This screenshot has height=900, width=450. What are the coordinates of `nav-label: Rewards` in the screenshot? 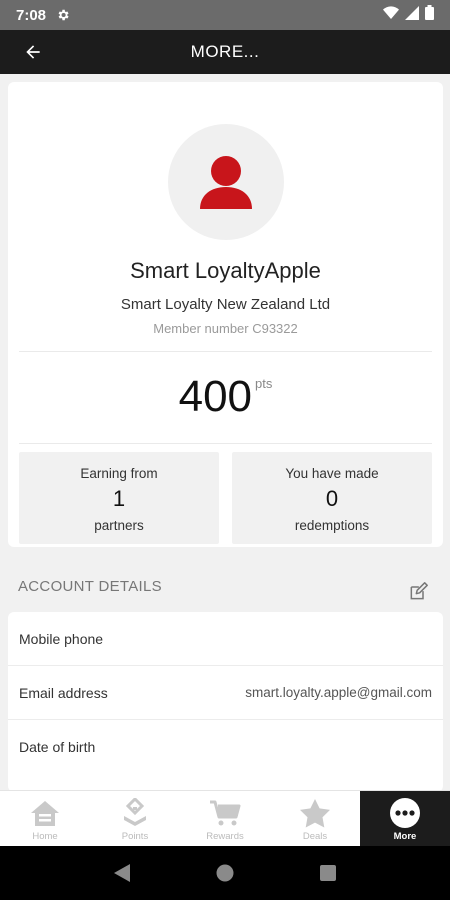 It's located at (225, 836).